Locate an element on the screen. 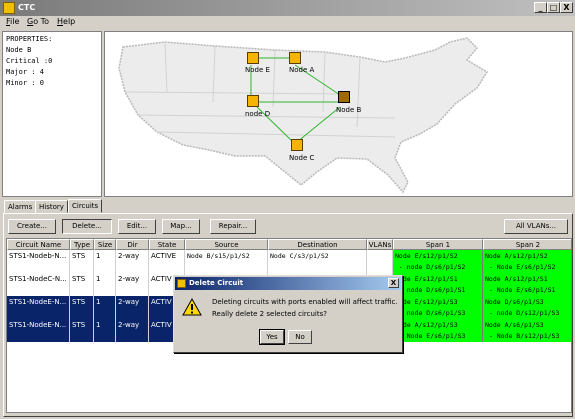  span1-cell: Node E/s12/p1/S2 - node D/s6/p1/S2 is located at coordinates (438, 261).